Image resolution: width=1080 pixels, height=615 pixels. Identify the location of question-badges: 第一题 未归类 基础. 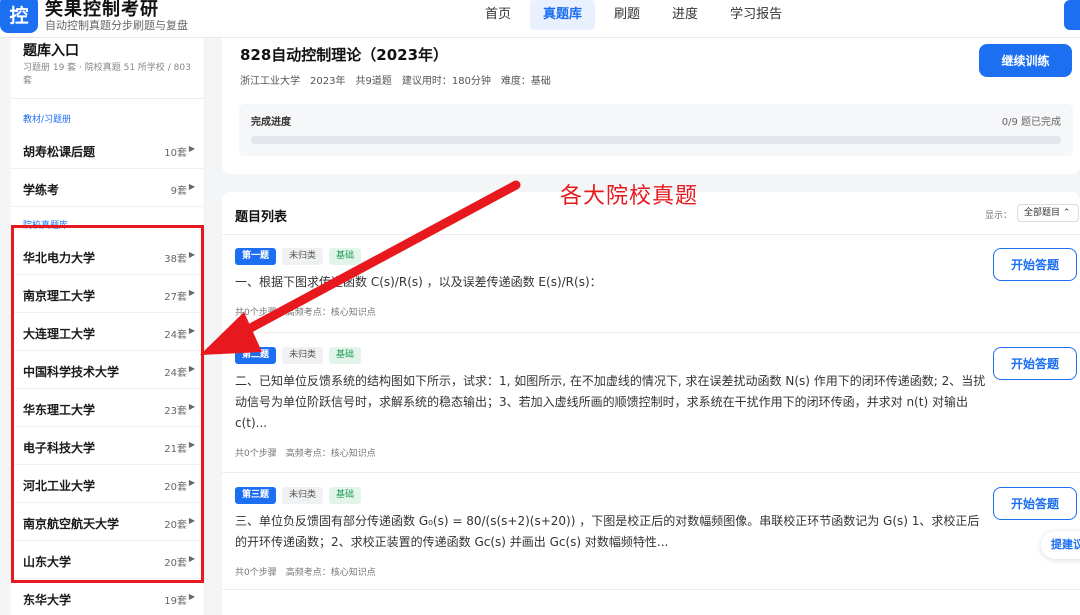
(298, 256).